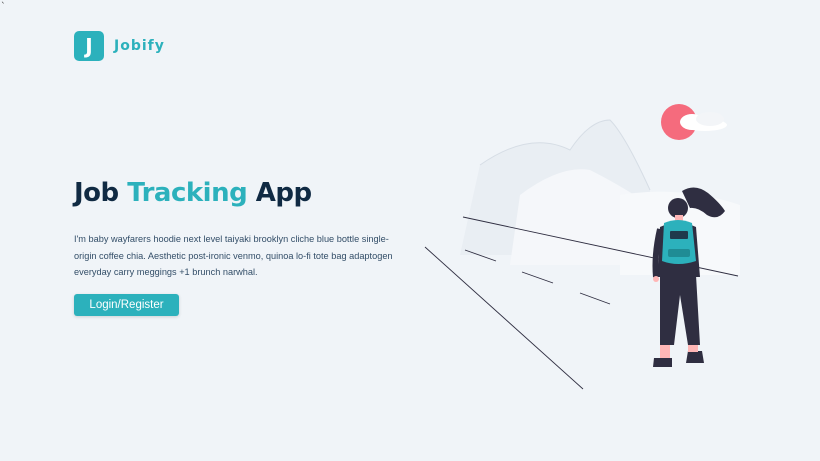 The image size is (820, 461). I want to click on title-part1: Job, so click(96, 193).